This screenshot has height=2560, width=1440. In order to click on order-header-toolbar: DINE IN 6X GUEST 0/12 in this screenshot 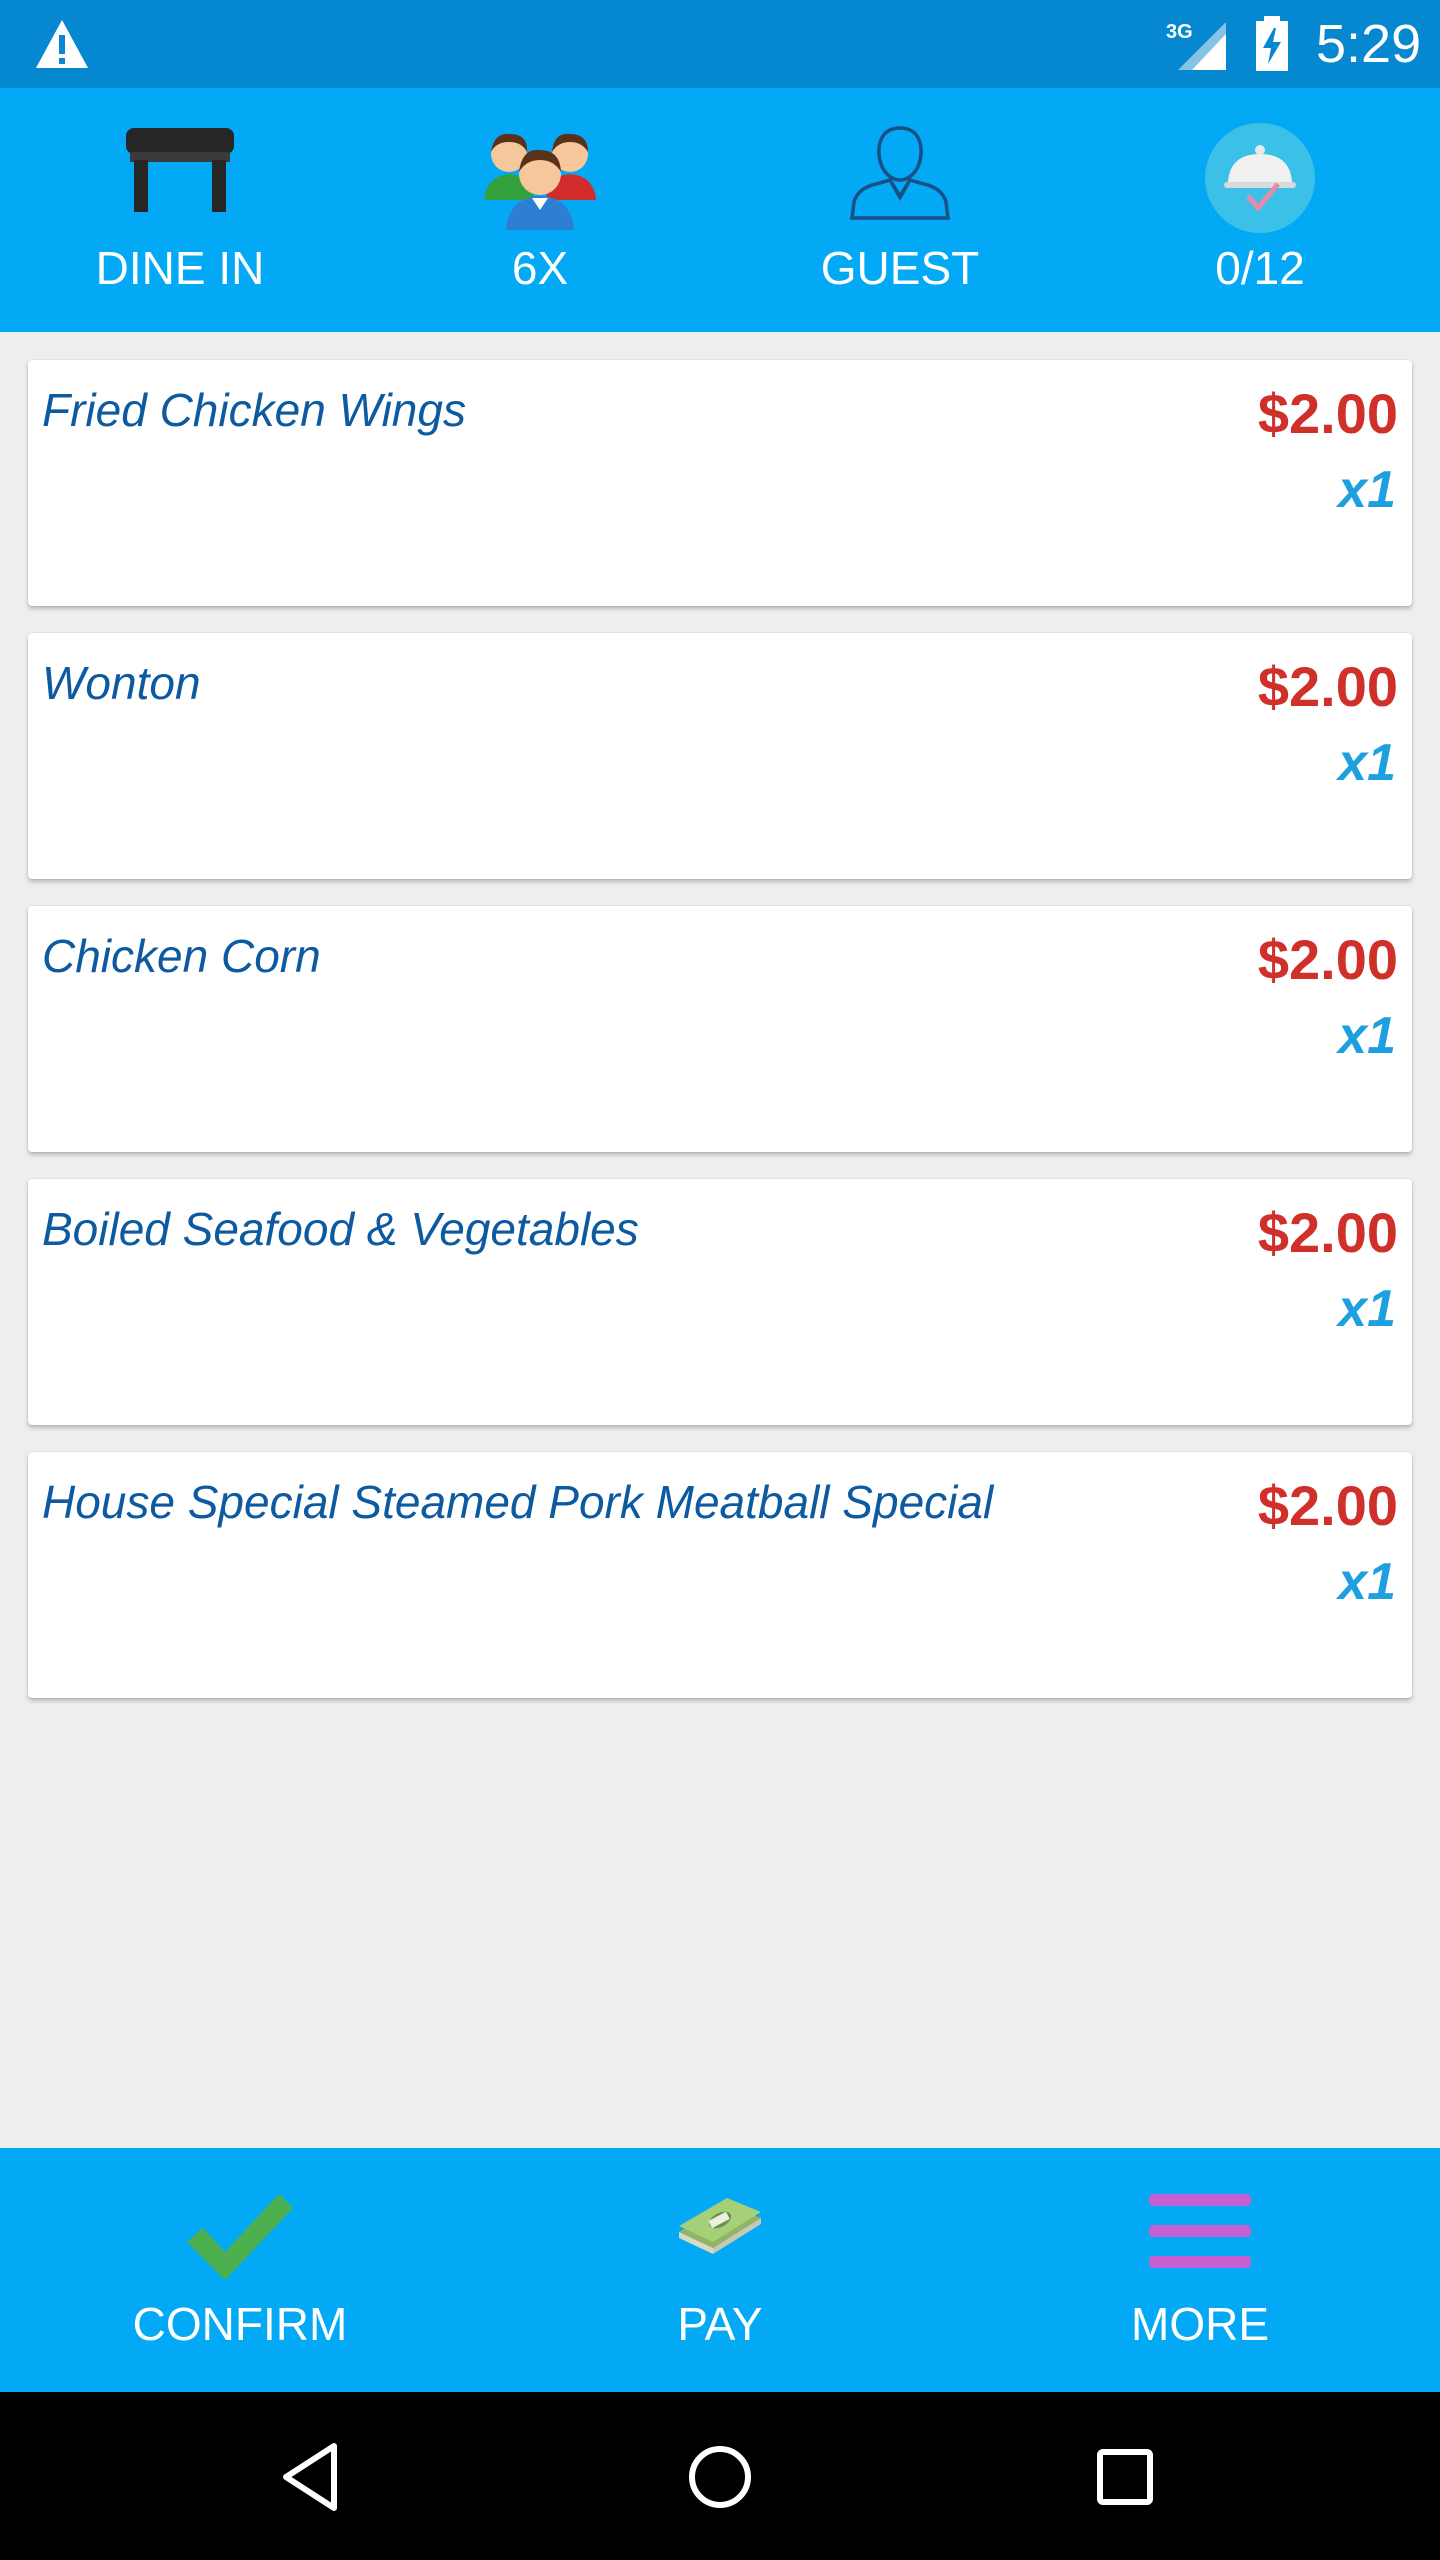, I will do `click(720, 210)`.